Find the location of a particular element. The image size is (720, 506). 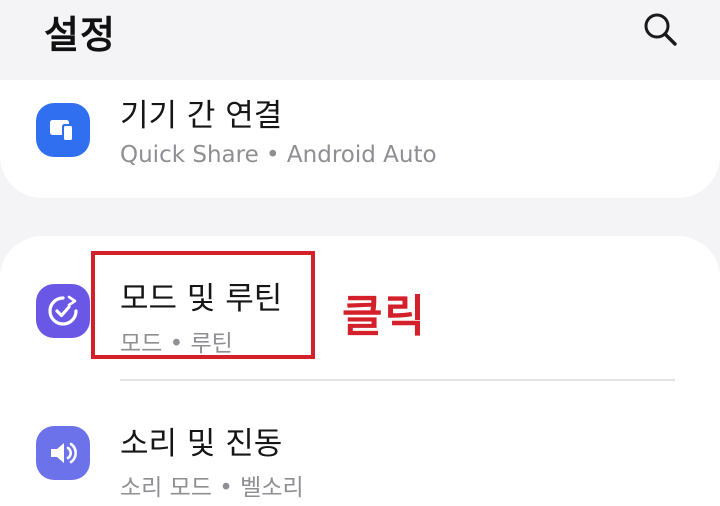

search-button is located at coordinates (660, 28).